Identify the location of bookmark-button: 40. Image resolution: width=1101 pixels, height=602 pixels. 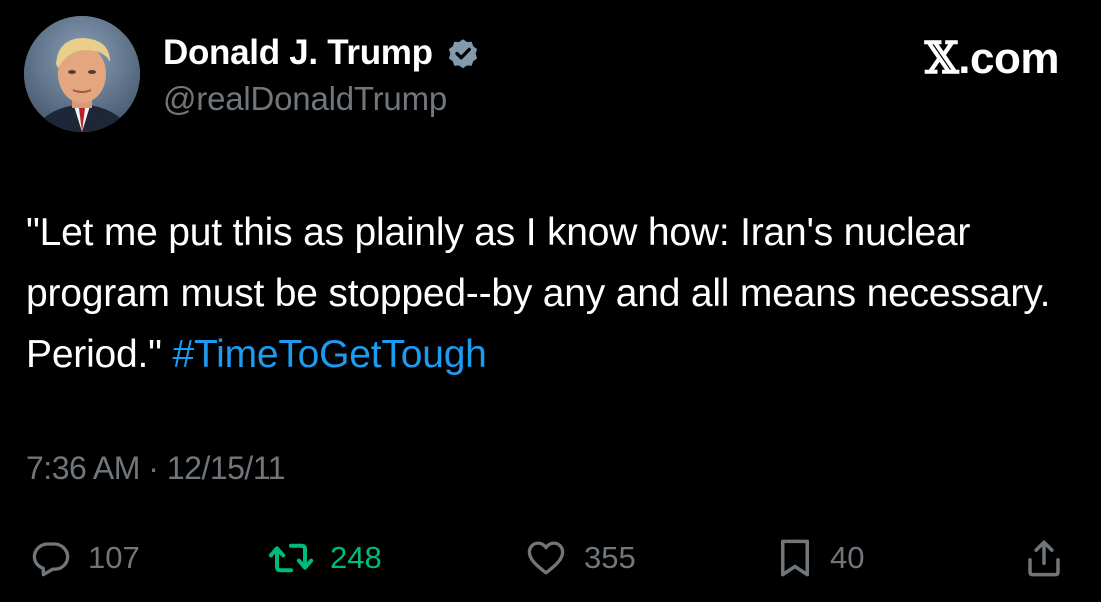
(820, 558).